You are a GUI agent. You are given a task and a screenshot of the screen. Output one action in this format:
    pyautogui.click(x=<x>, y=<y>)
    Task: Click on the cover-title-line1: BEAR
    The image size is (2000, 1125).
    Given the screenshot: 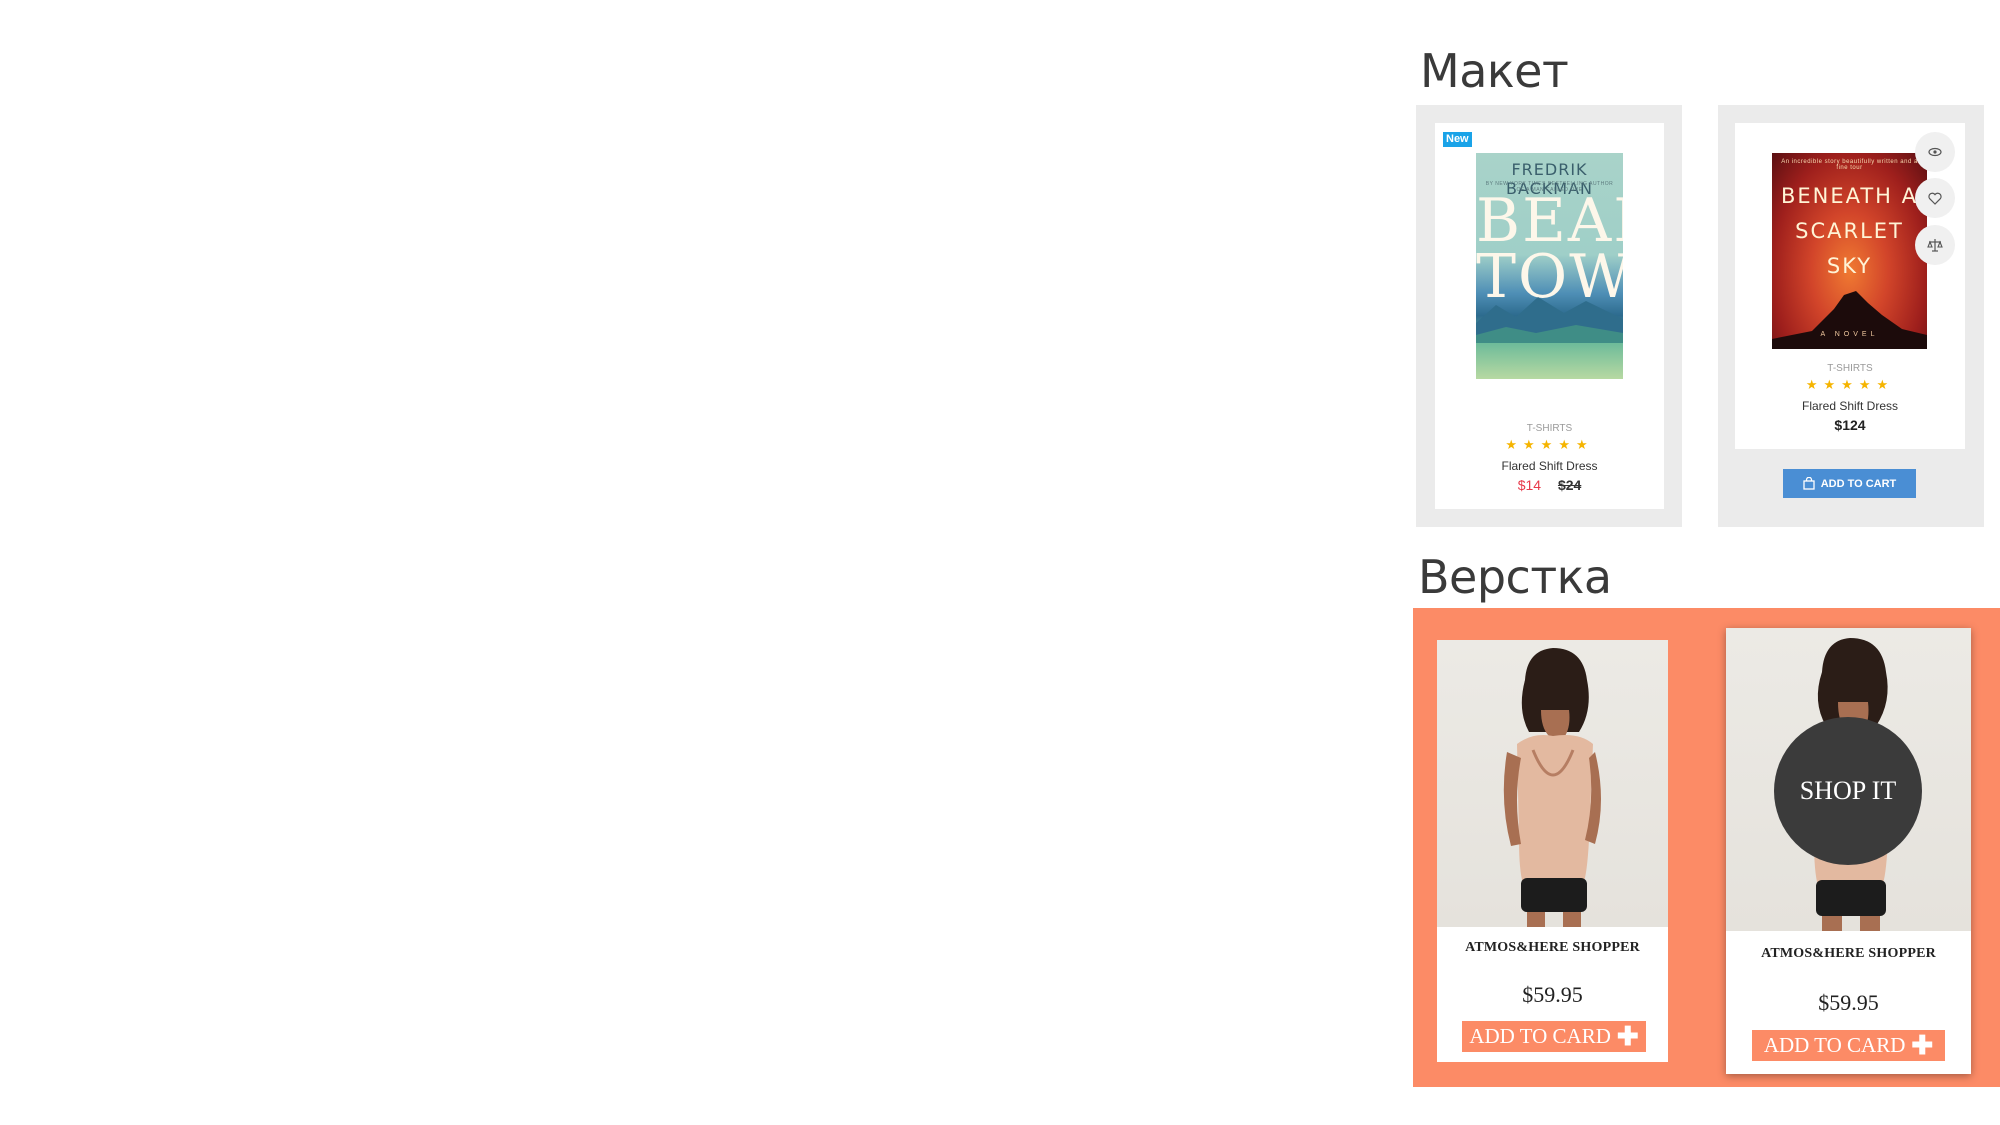 What is the action you would take?
    pyautogui.click(x=1549, y=221)
    